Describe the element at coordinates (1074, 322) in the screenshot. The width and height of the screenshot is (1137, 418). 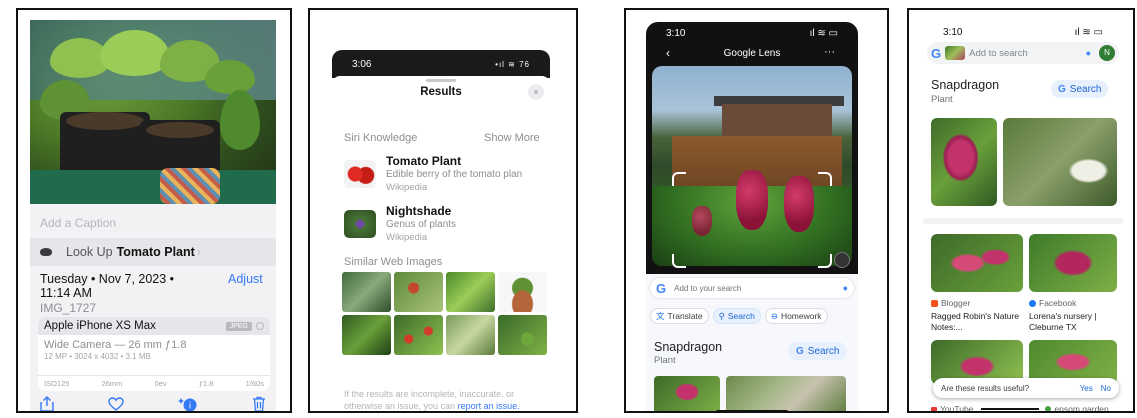
I see `card-caption: Lorena's nursery | Cleburne TX` at that location.